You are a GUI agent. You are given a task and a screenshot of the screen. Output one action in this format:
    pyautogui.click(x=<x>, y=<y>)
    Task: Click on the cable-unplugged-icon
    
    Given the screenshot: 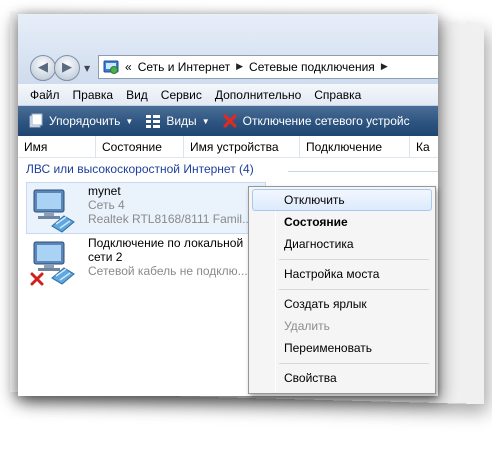 What is the action you would take?
    pyautogui.click(x=37, y=279)
    